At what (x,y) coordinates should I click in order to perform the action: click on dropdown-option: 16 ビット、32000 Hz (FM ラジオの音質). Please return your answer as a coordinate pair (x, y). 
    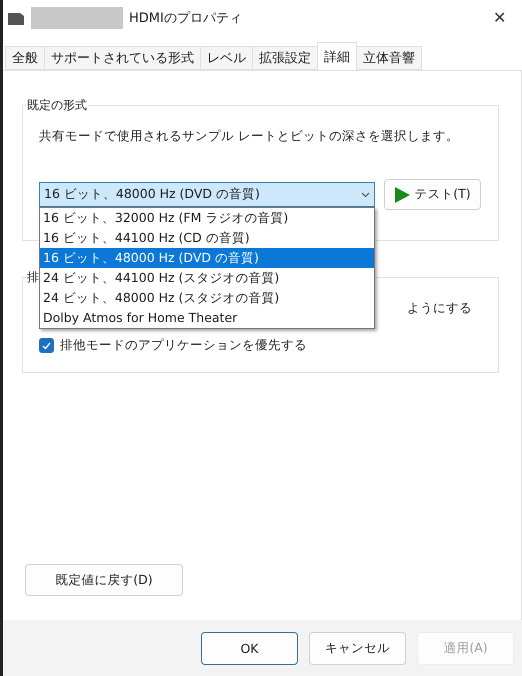
    Looking at the image, I should click on (207, 218).